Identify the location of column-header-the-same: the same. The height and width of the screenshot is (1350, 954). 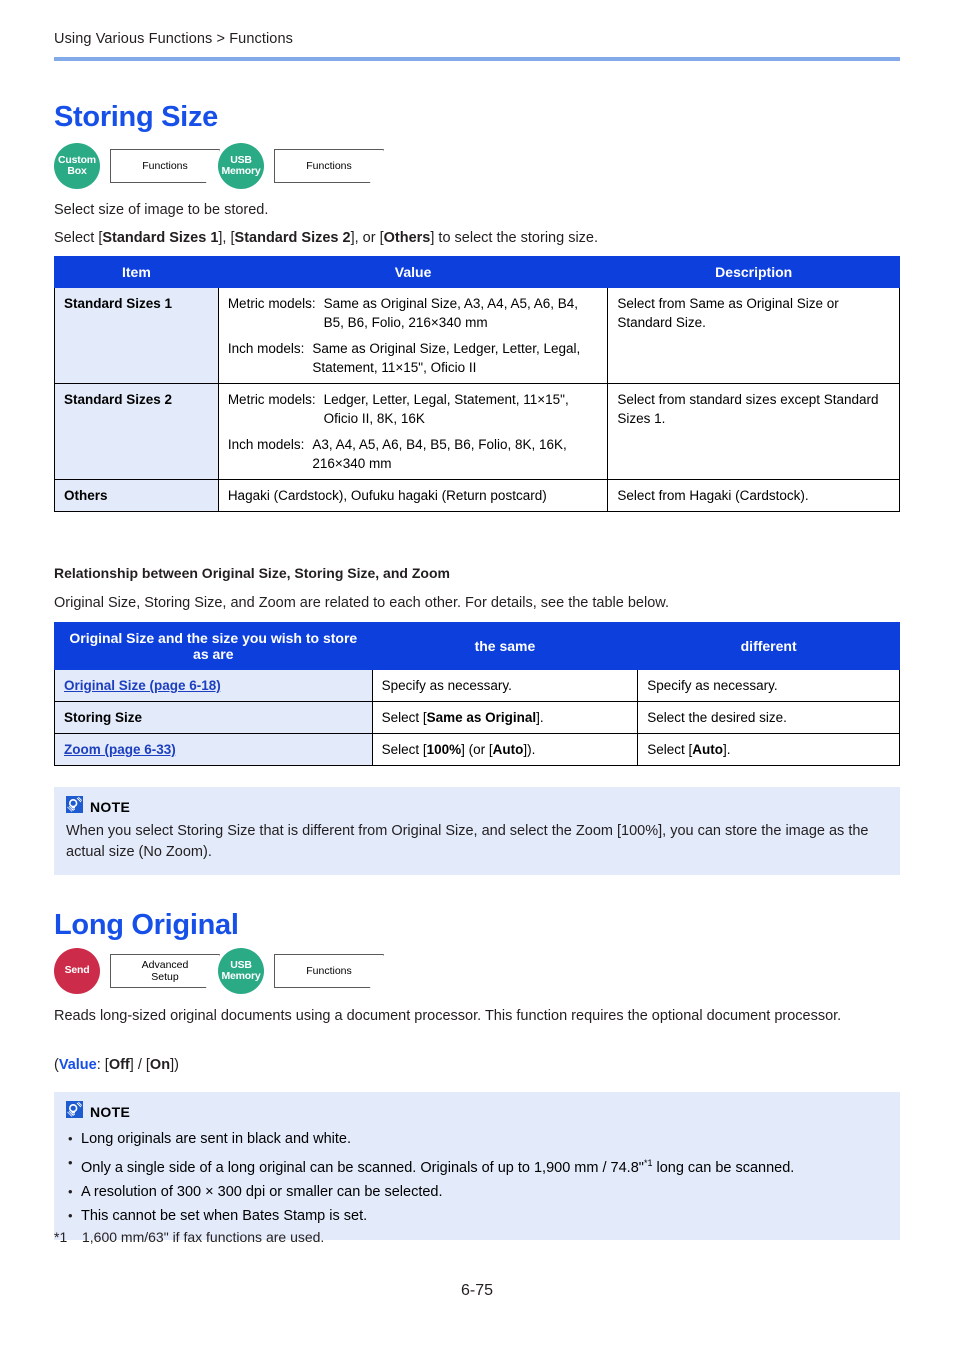
(505, 646).